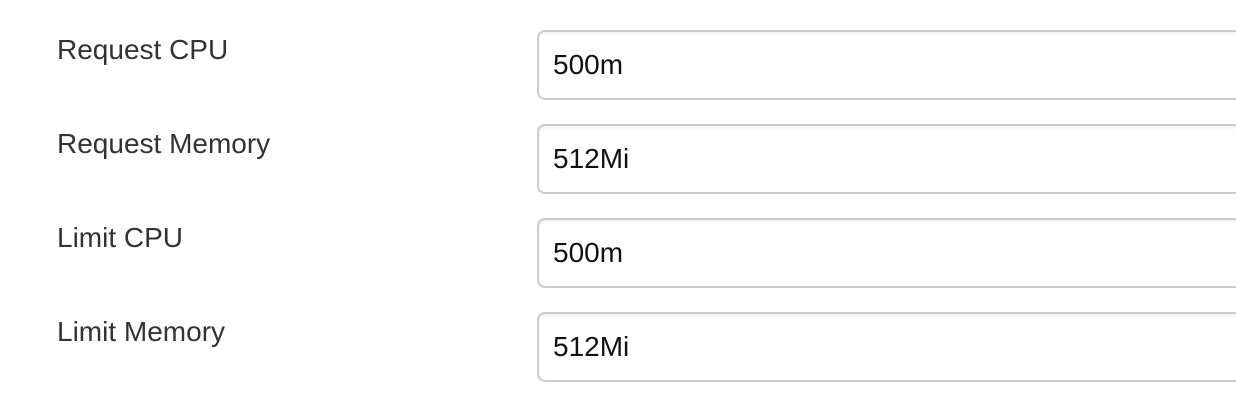 This screenshot has height=402, width=1236. Describe the element at coordinates (886, 65) in the screenshot. I see `request-cpu-input` at that location.